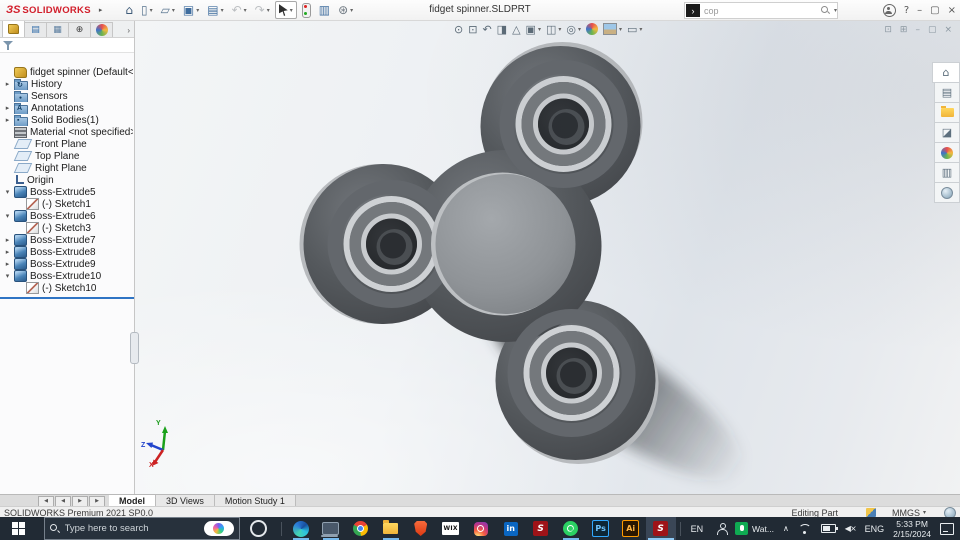  Describe the element at coordinates (805, 528) in the screenshot. I see `wifi-icon` at that location.